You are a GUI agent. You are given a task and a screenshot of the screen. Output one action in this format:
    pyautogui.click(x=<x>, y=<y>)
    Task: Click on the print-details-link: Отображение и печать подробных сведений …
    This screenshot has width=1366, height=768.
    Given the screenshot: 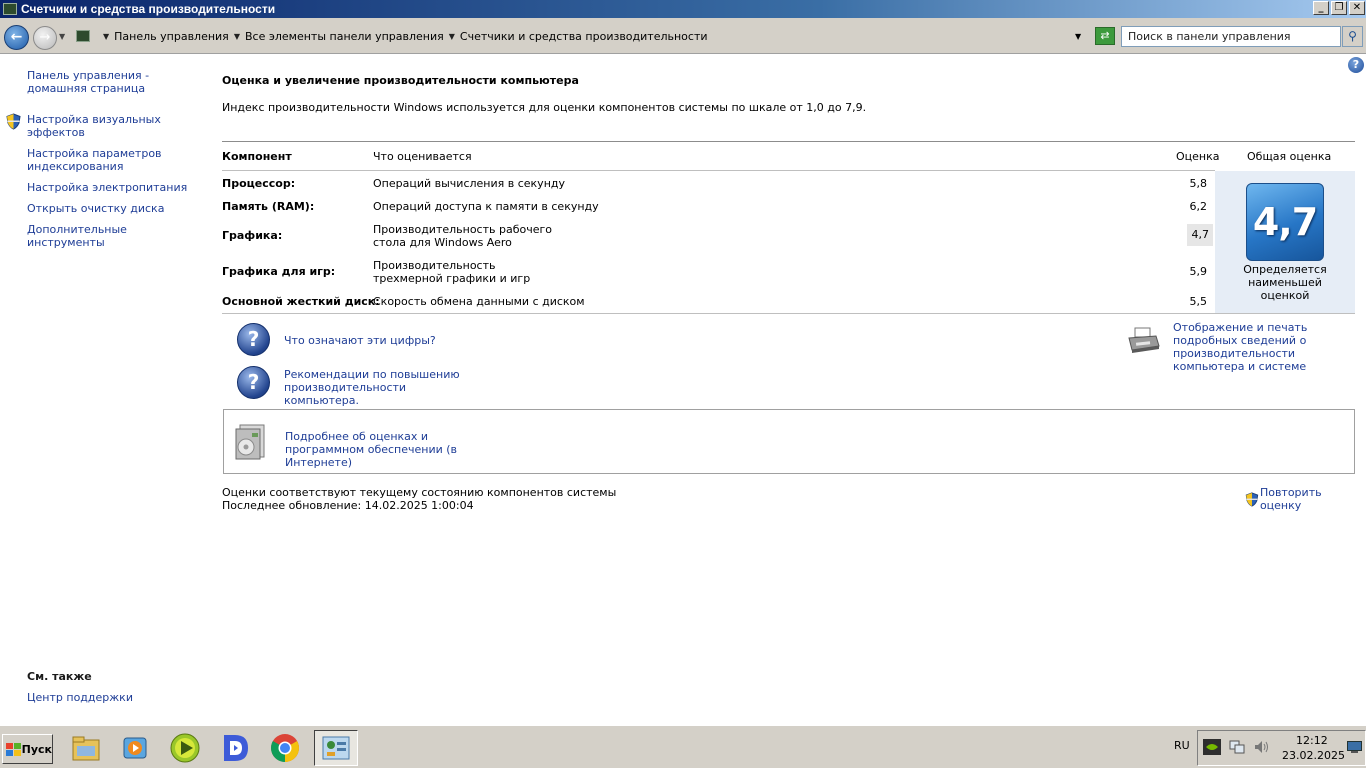 What is the action you would take?
    pyautogui.click(x=1265, y=347)
    